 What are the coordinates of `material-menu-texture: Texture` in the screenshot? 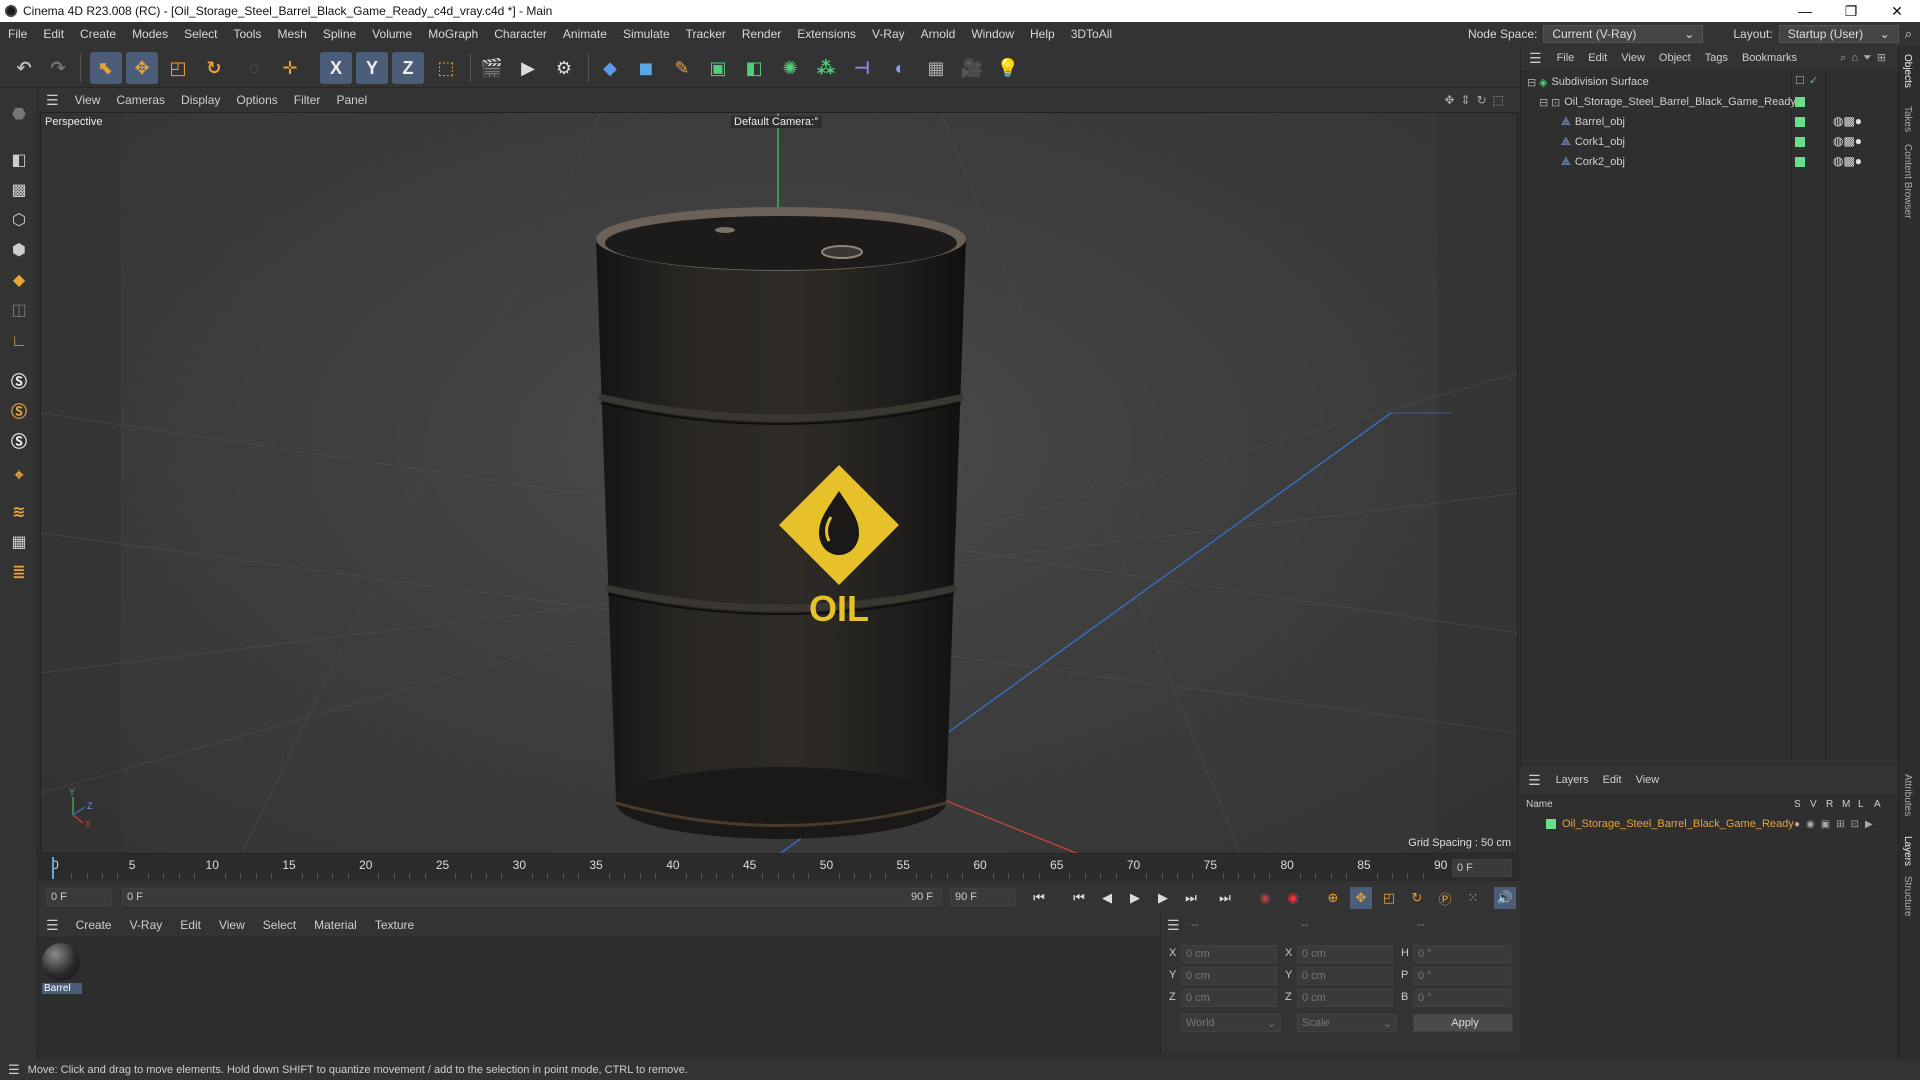 It's located at (394, 925).